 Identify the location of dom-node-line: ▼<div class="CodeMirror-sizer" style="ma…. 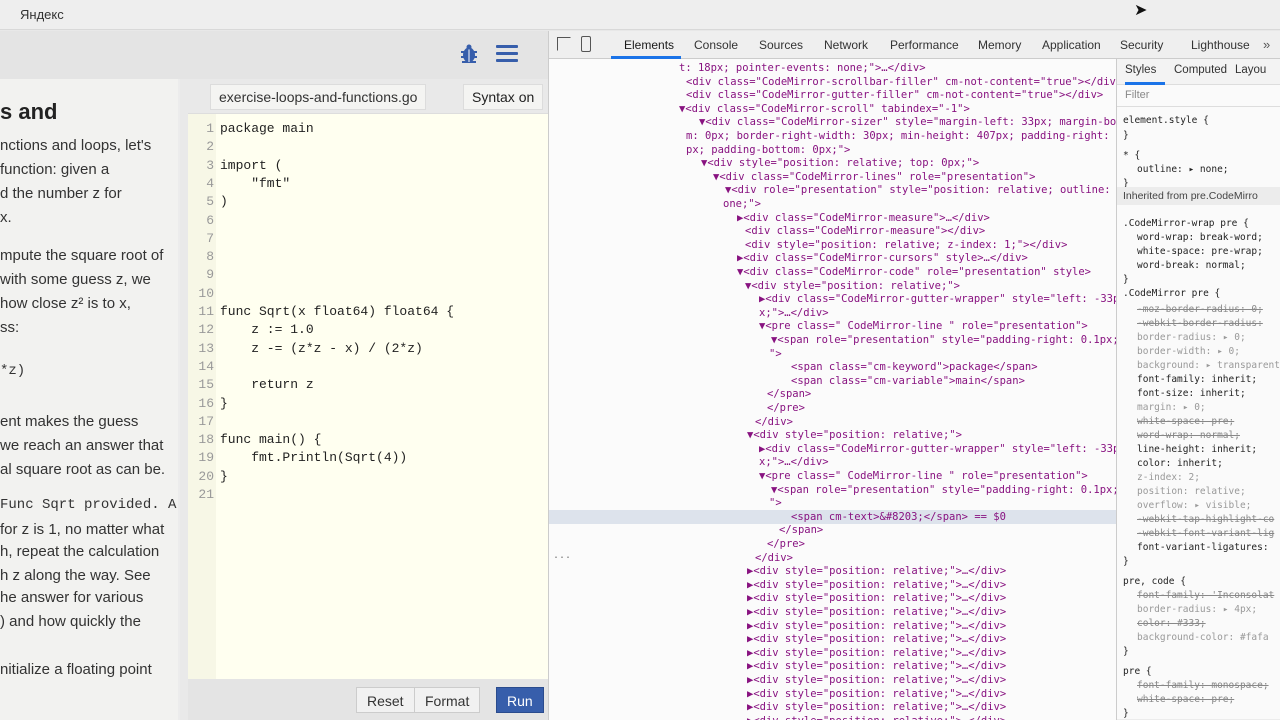
(832, 122).